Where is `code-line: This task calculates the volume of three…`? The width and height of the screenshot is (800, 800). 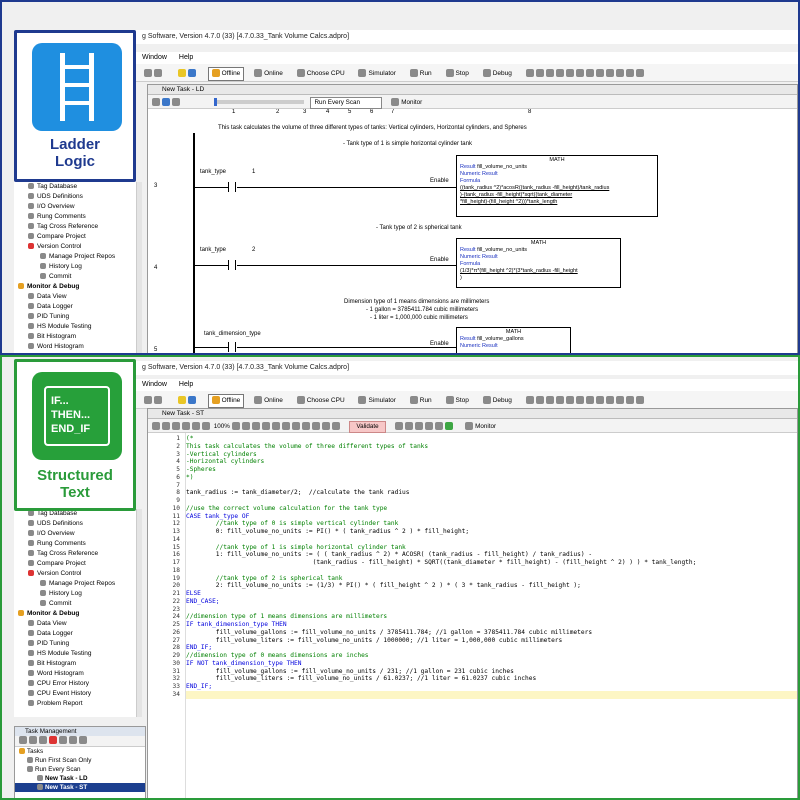 code-line: This task calculates the volume of three… is located at coordinates (307, 447).